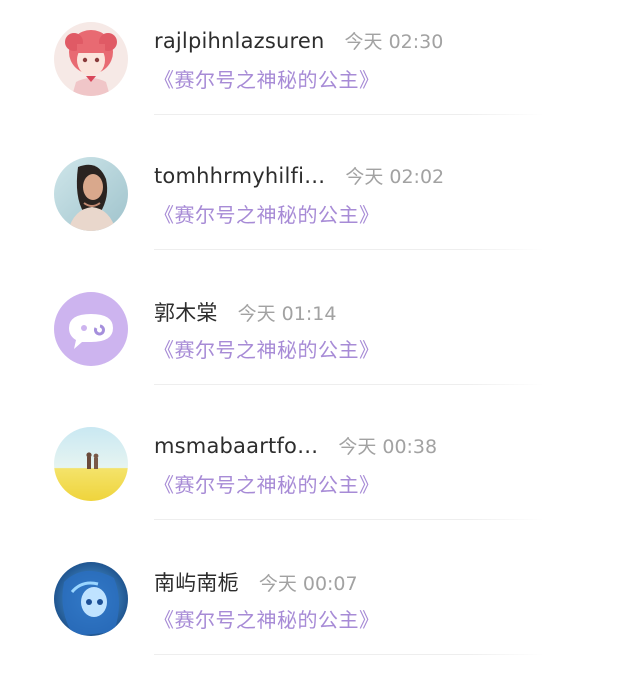  Describe the element at coordinates (186, 312) in the screenshot. I see `username: 郭木棠` at that location.